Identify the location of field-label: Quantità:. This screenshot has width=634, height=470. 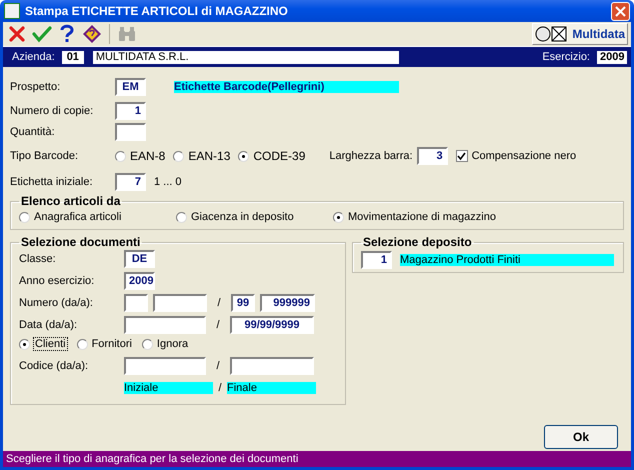
(33, 132).